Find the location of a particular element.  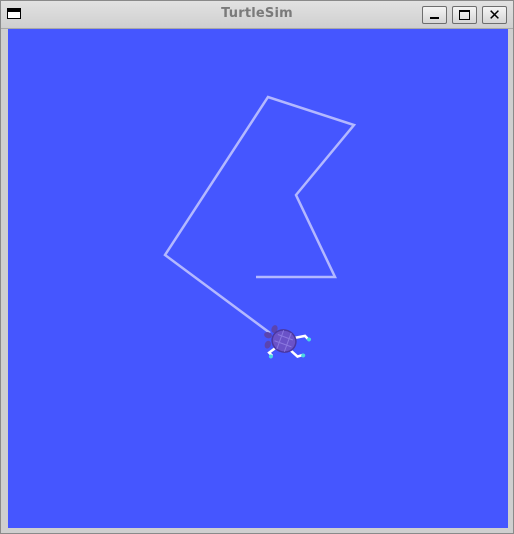

title-bar: TurtleSim ✕ is located at coordinates (257, 15).